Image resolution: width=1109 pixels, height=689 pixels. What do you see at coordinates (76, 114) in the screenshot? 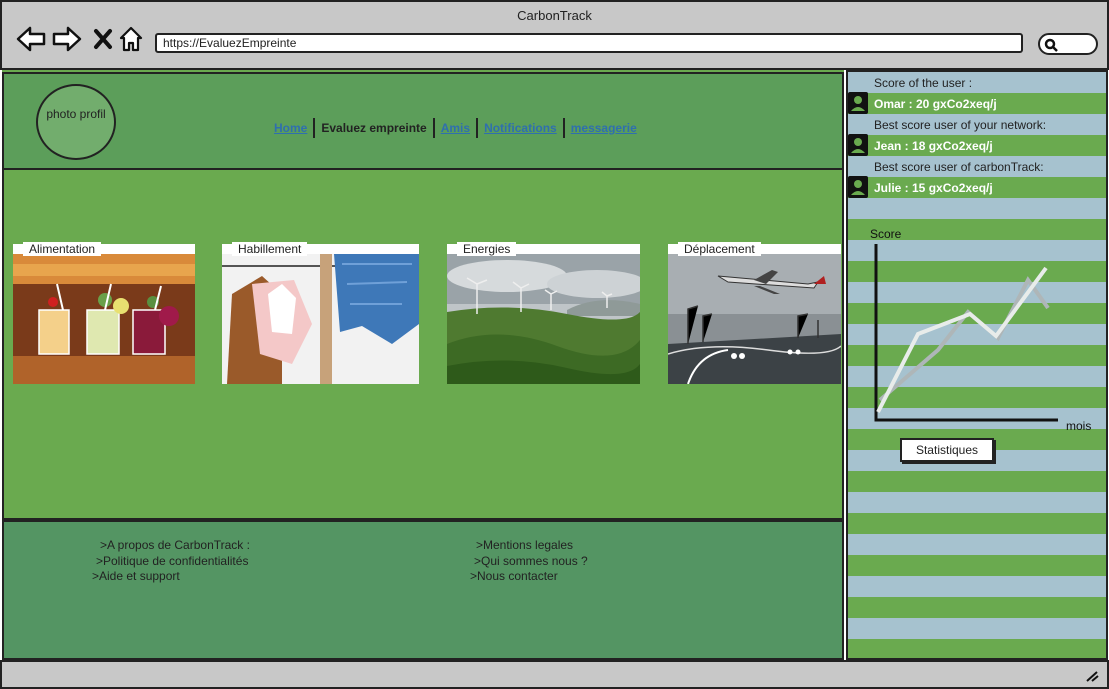
I see `profile-photo-label: photo profil` at bounding box center [76, 114].